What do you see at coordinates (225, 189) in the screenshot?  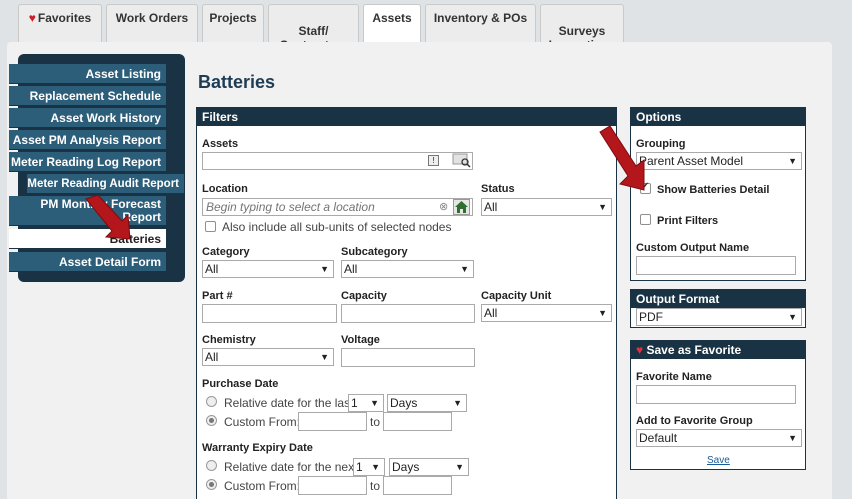 I see `location-label: Location` at bounding box center [225, 189].